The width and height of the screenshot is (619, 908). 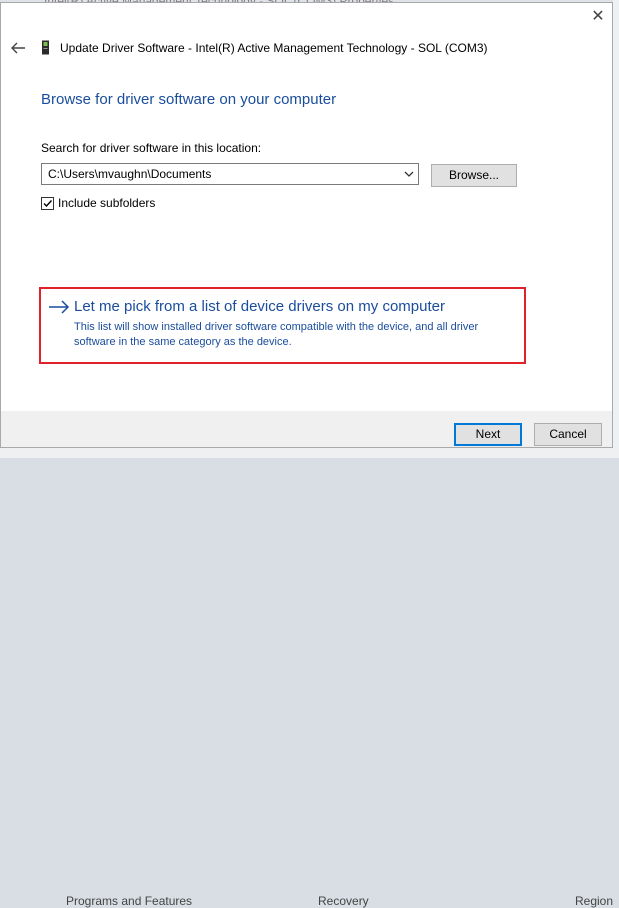 I want to click on background-item-region: Region, so click(x=594, y=901).